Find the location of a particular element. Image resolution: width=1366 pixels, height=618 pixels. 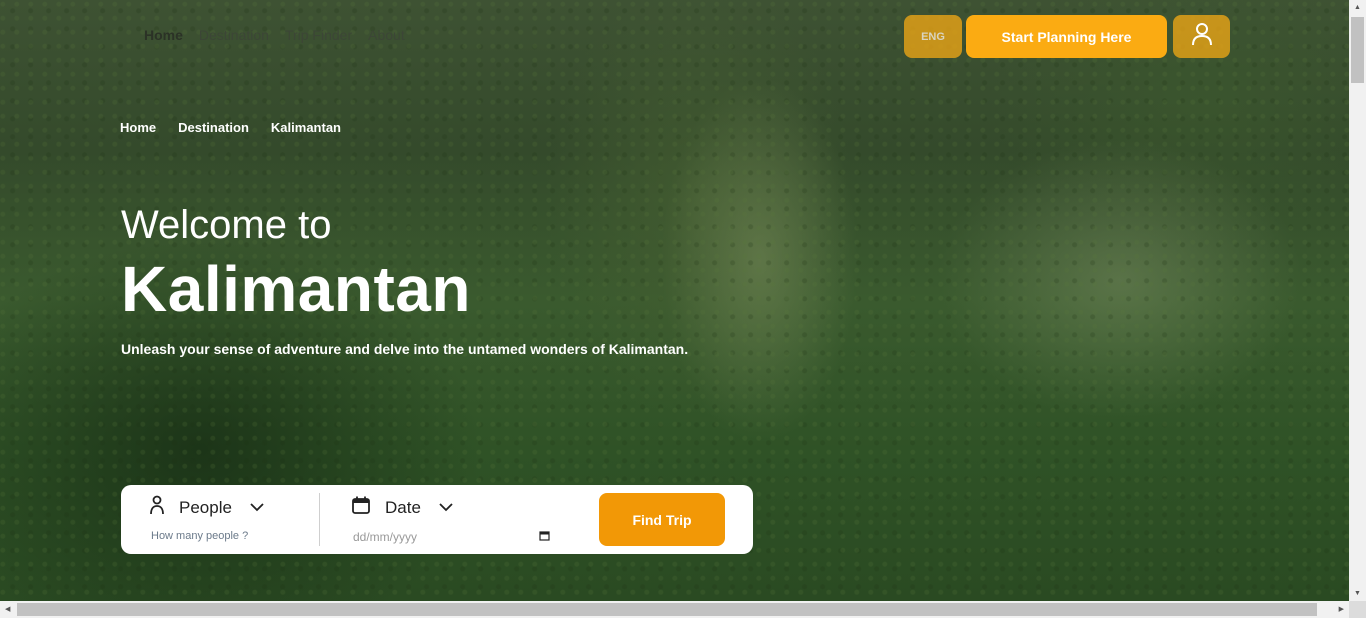

hero-welcome: Welcome to is located at coordinates (226, 225).